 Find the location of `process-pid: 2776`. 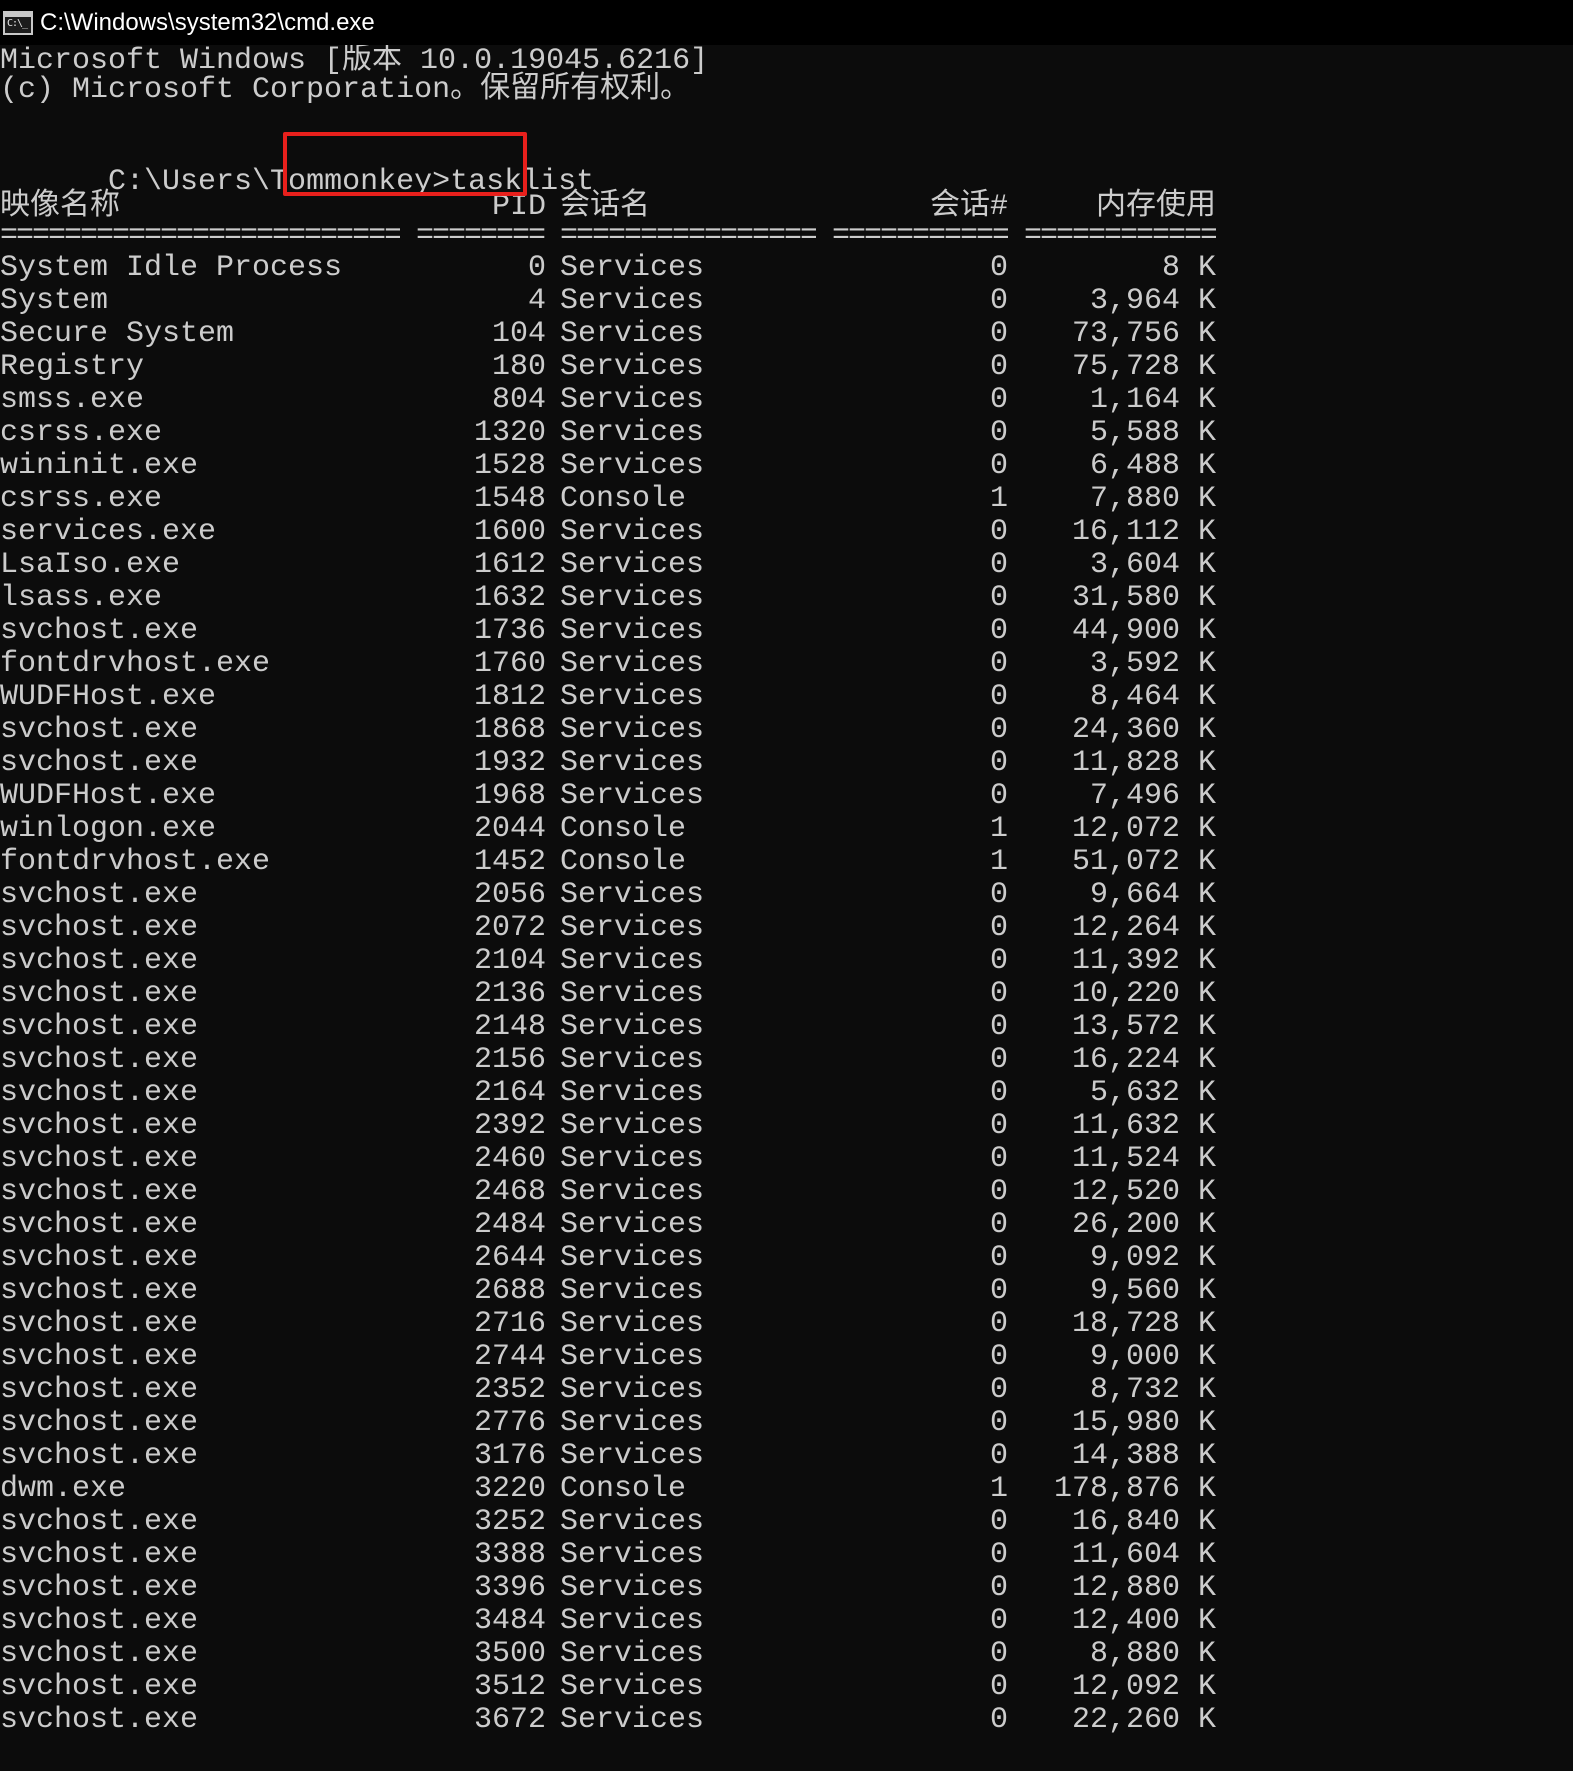

process-pid: 2776 is located at coordinates (509, 1423).